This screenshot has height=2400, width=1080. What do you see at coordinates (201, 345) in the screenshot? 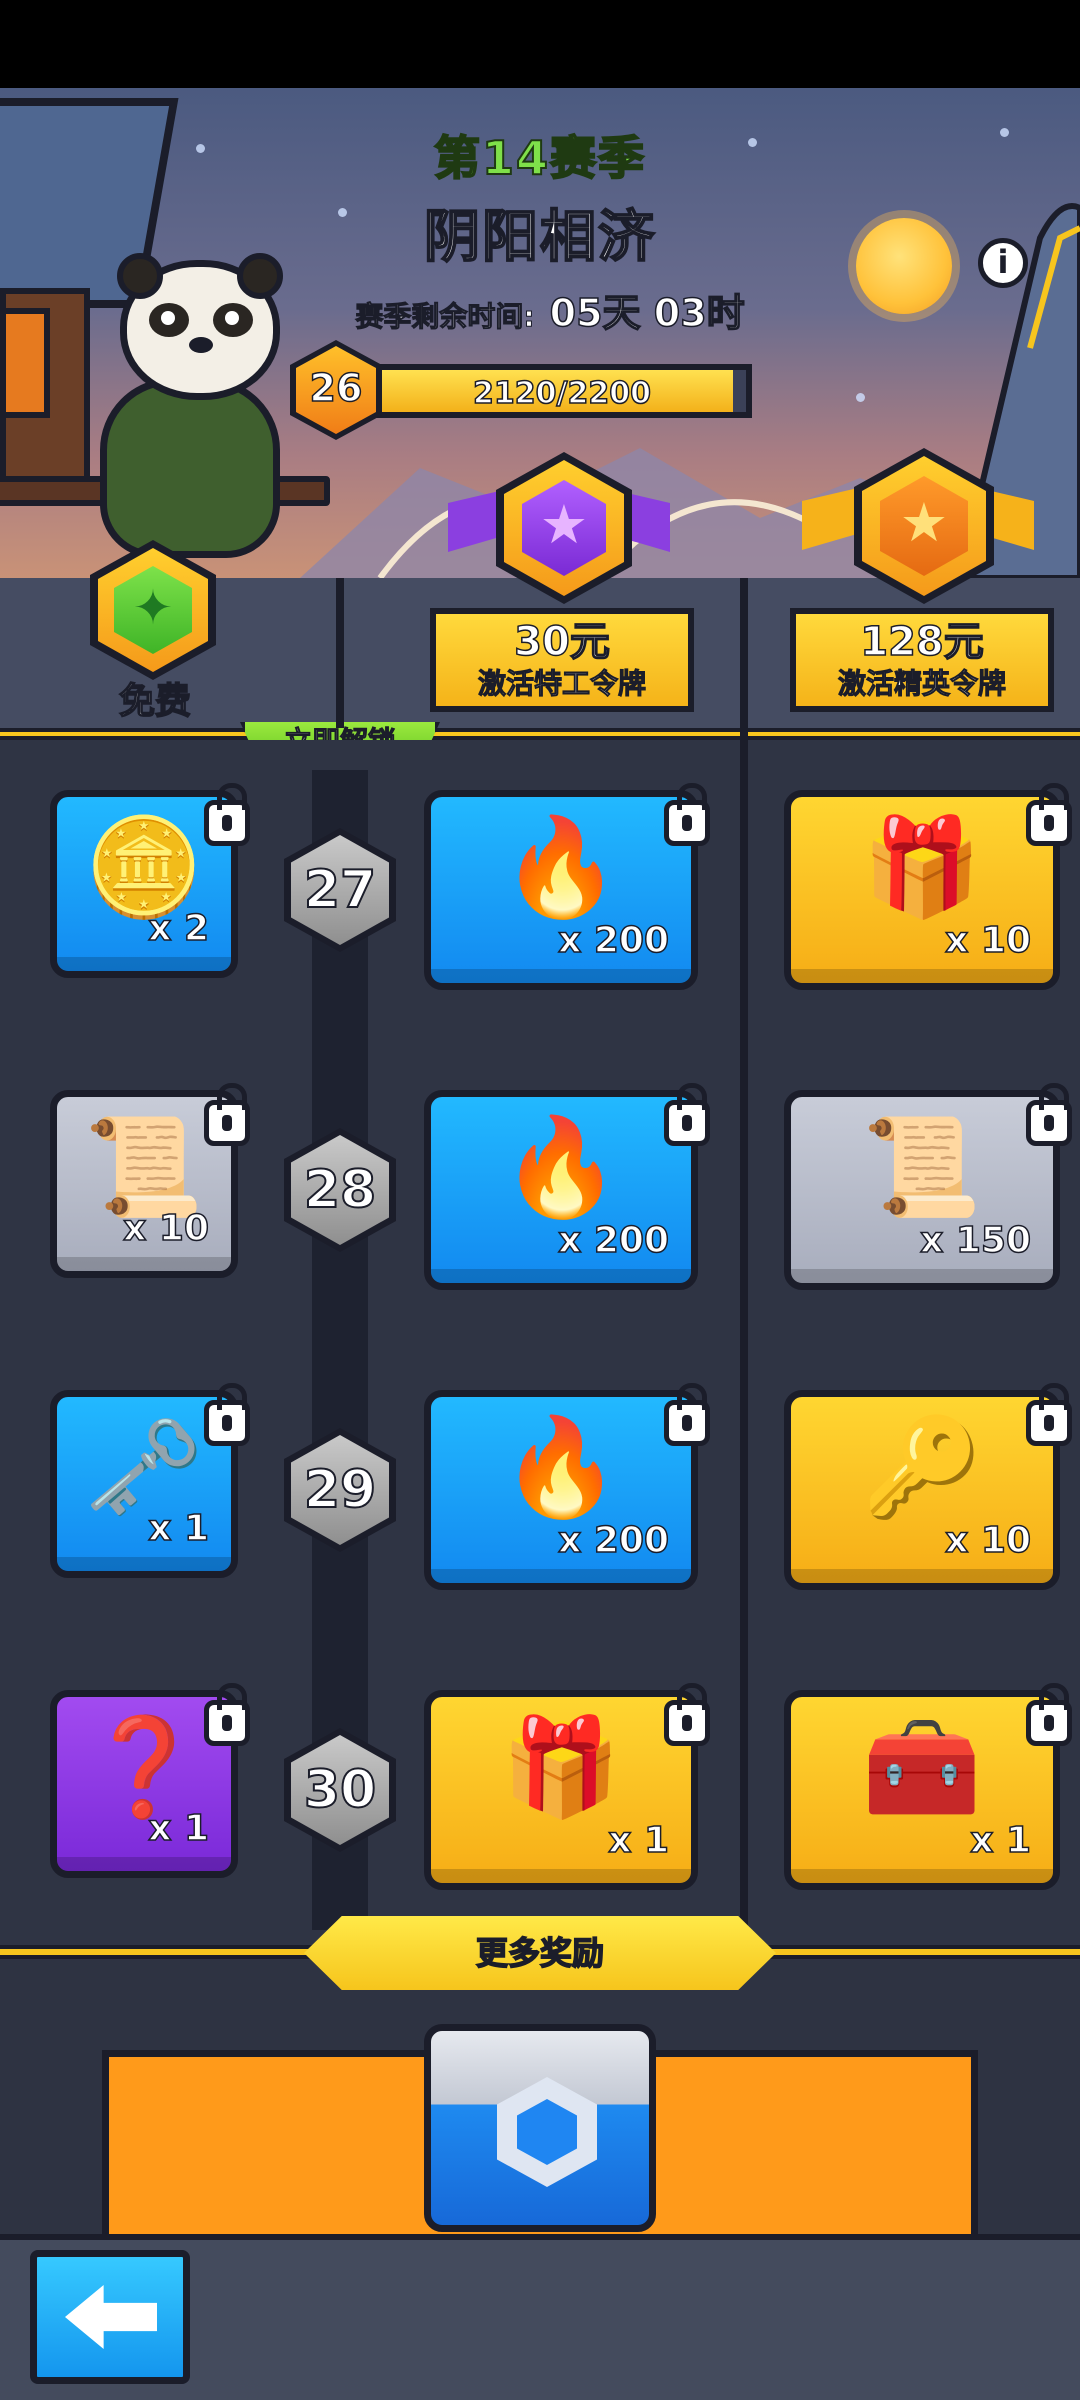
I see `panda-nose` at bounding box center [201, 345].